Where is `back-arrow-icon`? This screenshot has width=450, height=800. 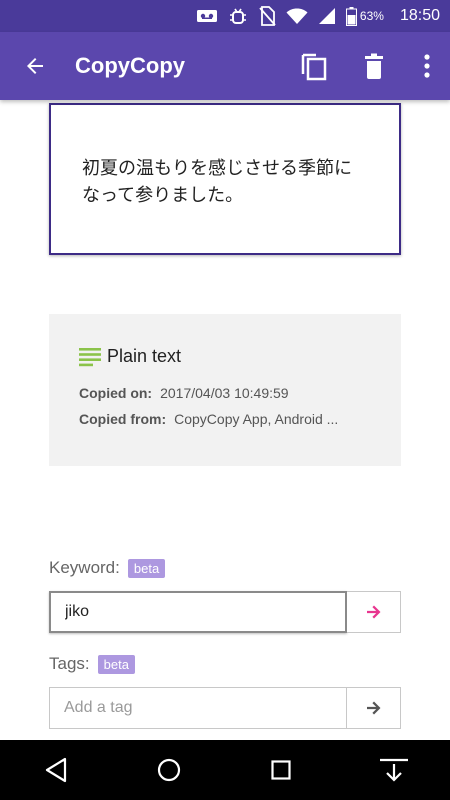 back-arrow-icon is located at coordinates (35, 66).